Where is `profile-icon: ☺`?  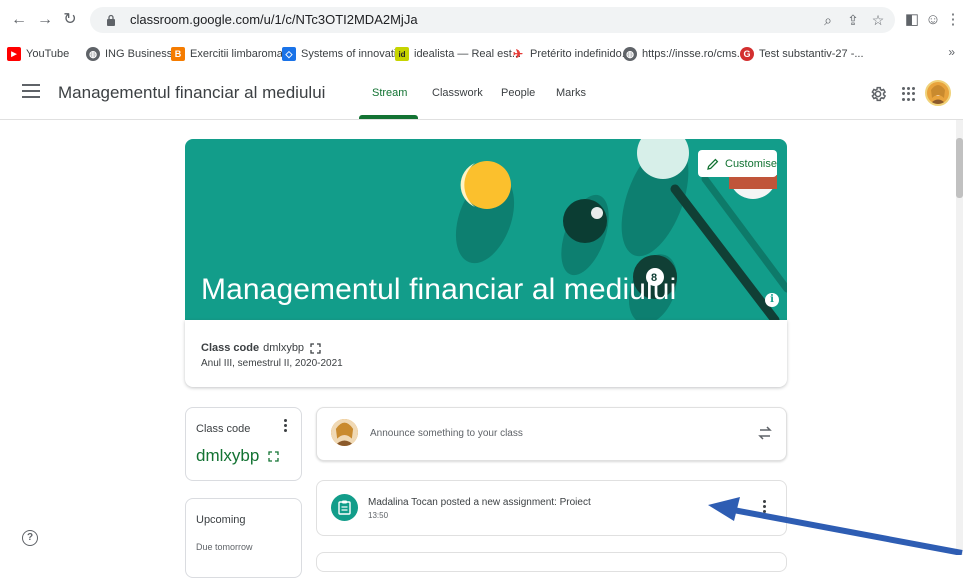
profile-icon: ☺ is located at coordinates (933, 20).